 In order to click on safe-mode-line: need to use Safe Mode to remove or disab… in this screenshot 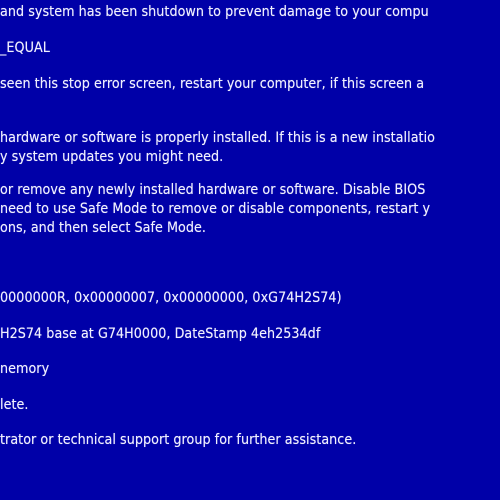, I will do `click(215, 209)`.